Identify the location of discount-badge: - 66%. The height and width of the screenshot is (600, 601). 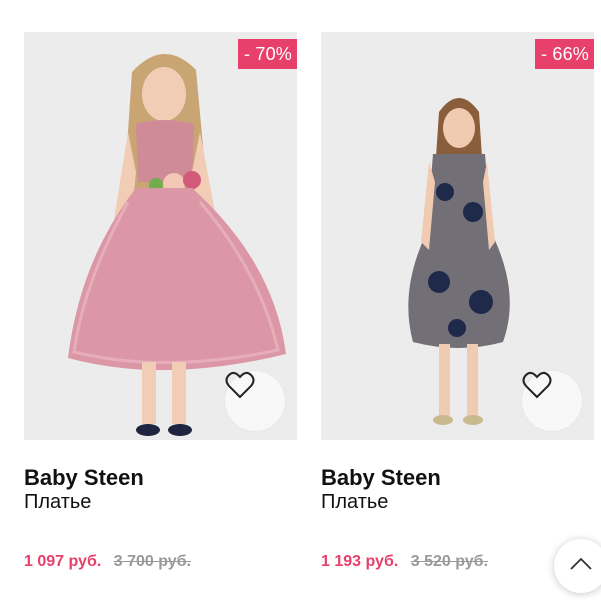
(564, 54).